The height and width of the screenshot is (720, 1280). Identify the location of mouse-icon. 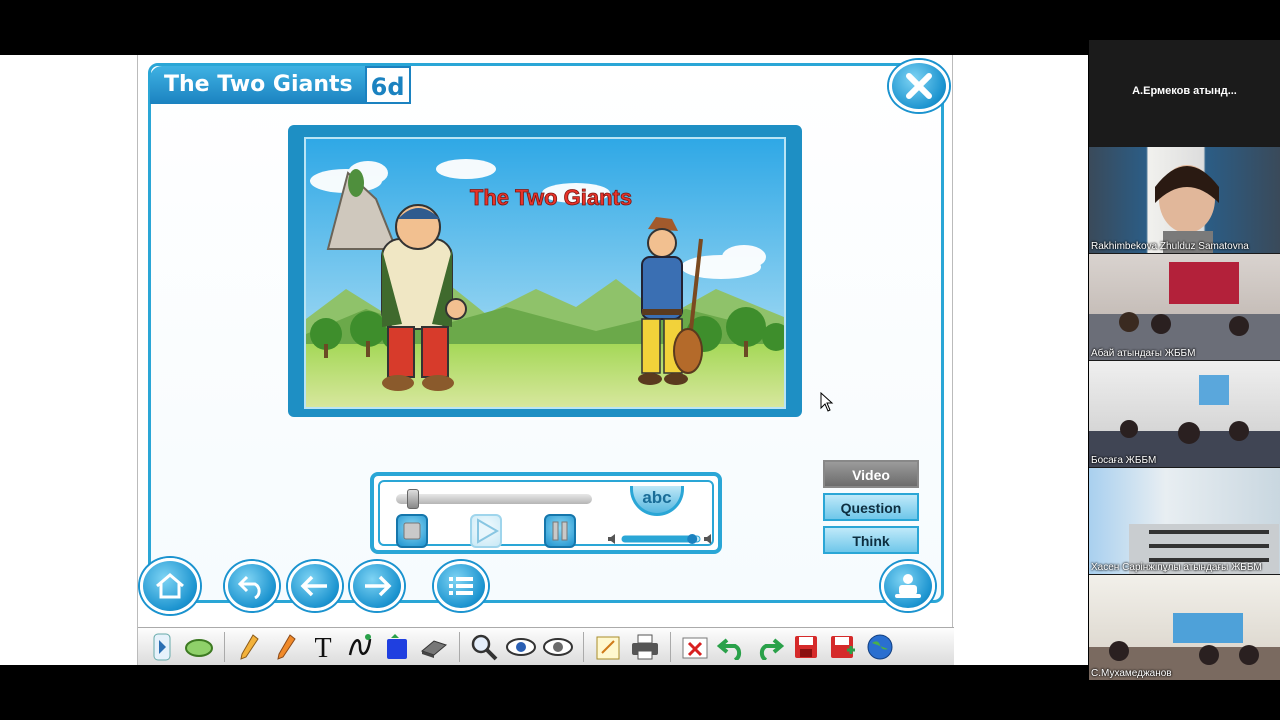
(199, 647).